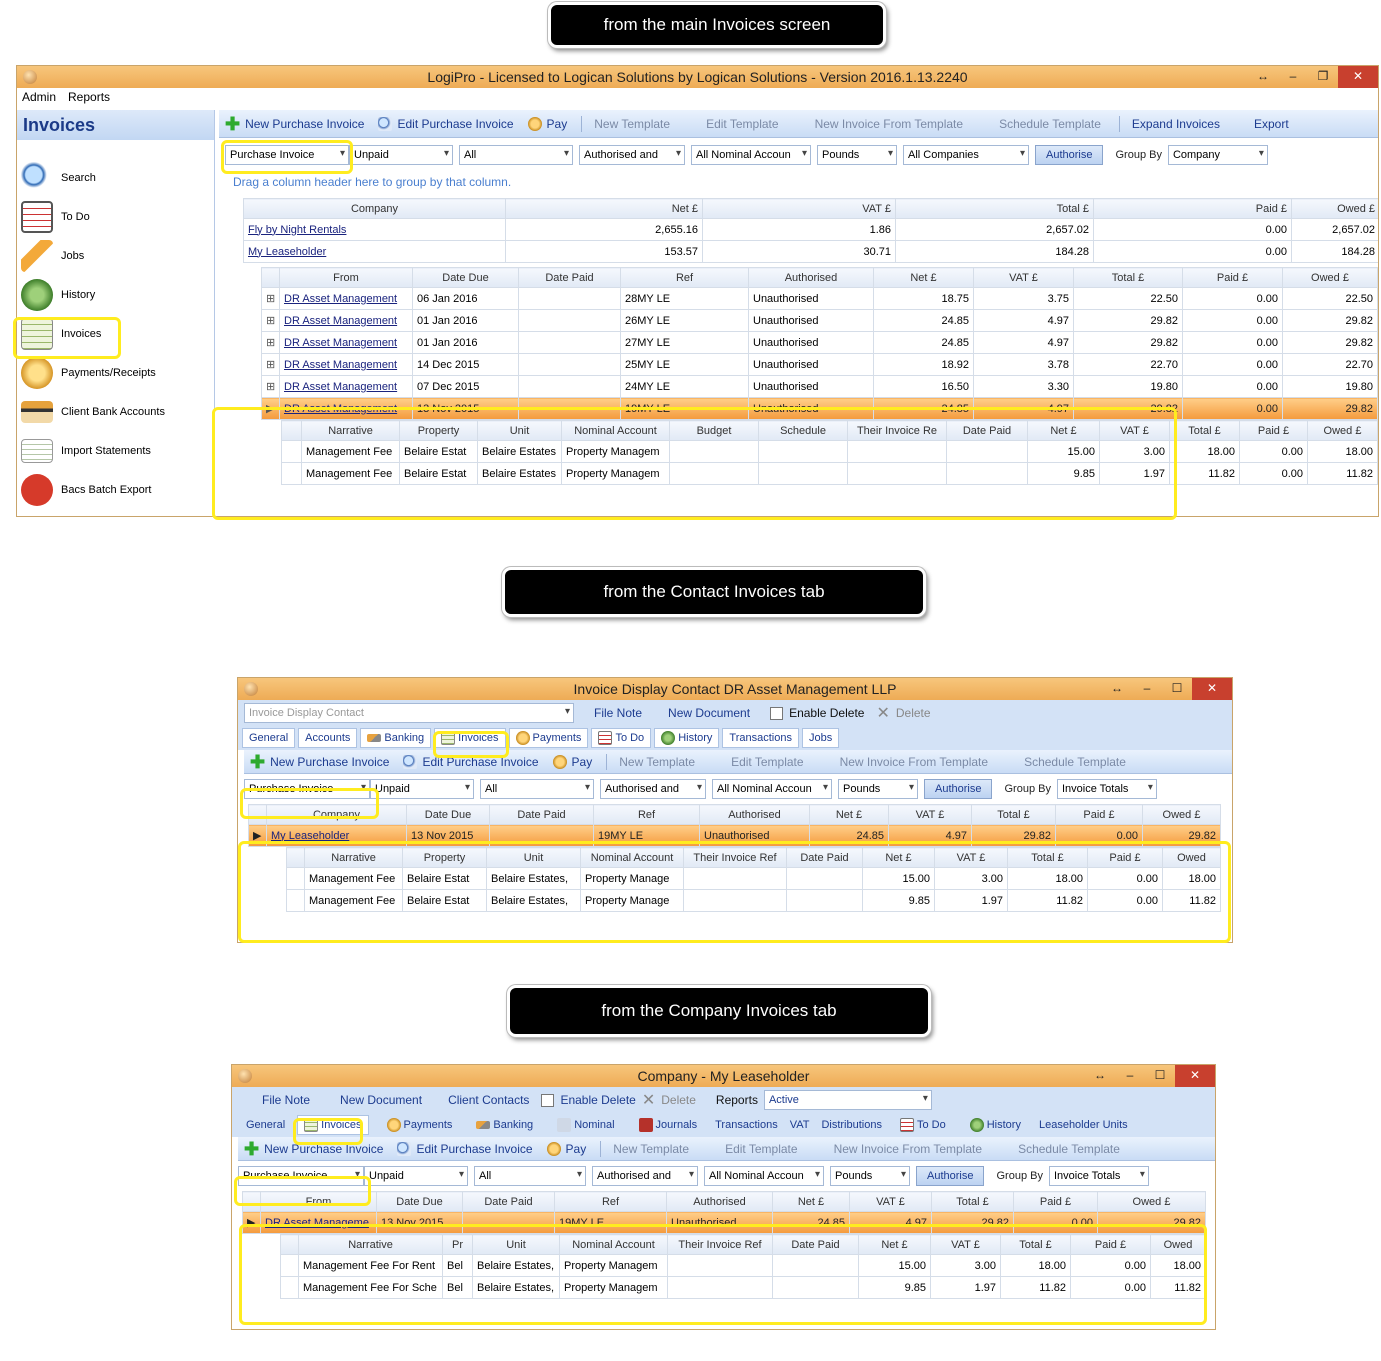  What do you see at coordinates (1083, 1125) in the screenshot?
I see `tab-leaseholder-units: Leaseholder Units` at bounding box center [1083, 1125].